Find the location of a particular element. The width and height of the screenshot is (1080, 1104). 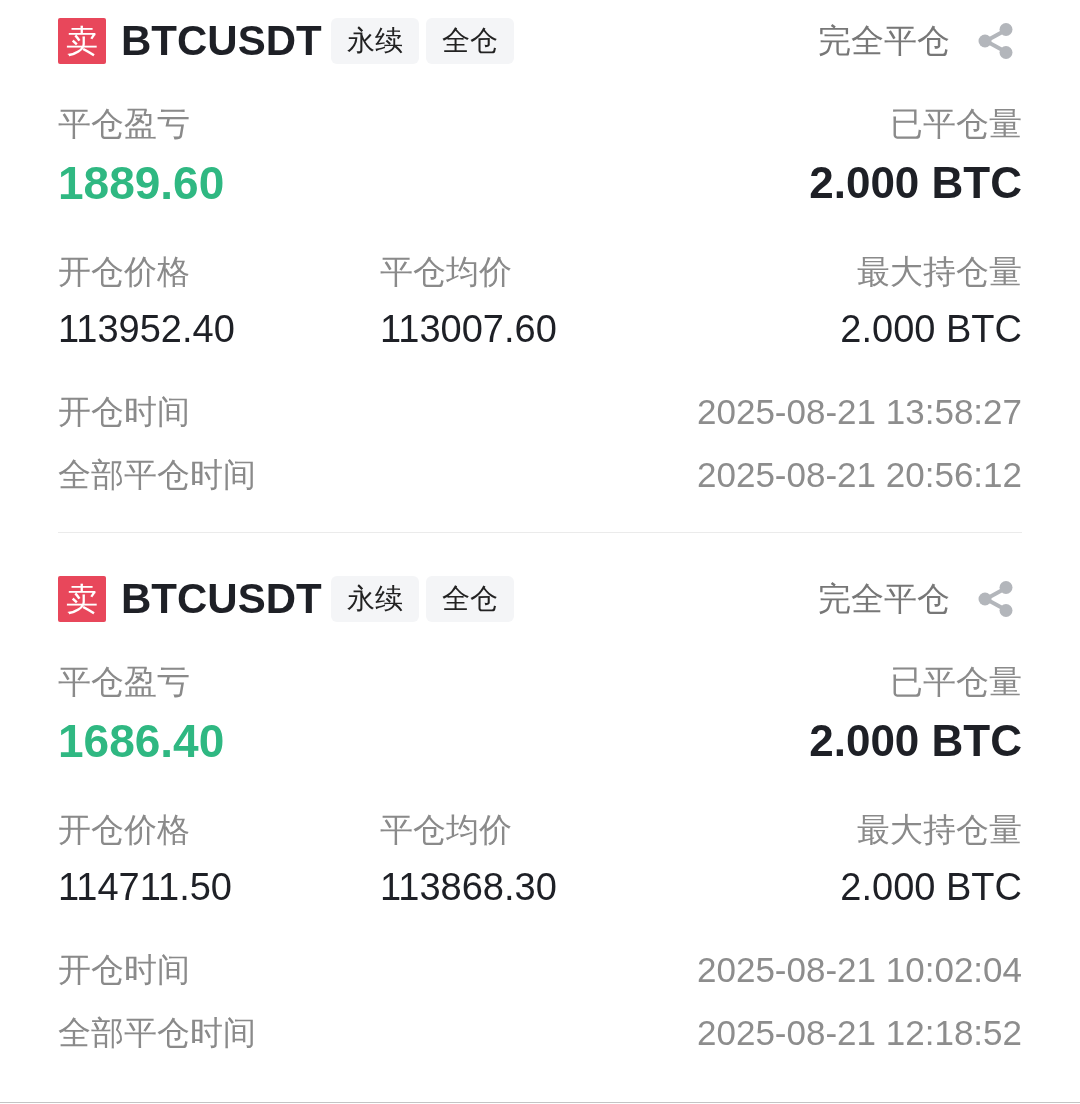

field-value: 113952.40 is located at coordinates (146, 329).